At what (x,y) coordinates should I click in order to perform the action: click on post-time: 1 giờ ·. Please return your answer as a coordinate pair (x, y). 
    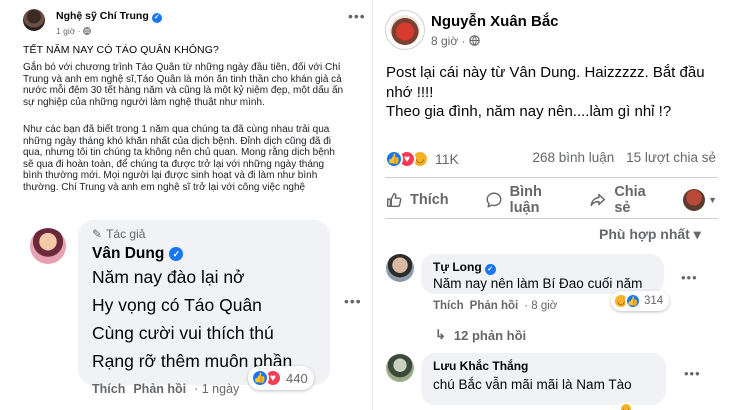
    Looking at the image, I should click on (69, 31).